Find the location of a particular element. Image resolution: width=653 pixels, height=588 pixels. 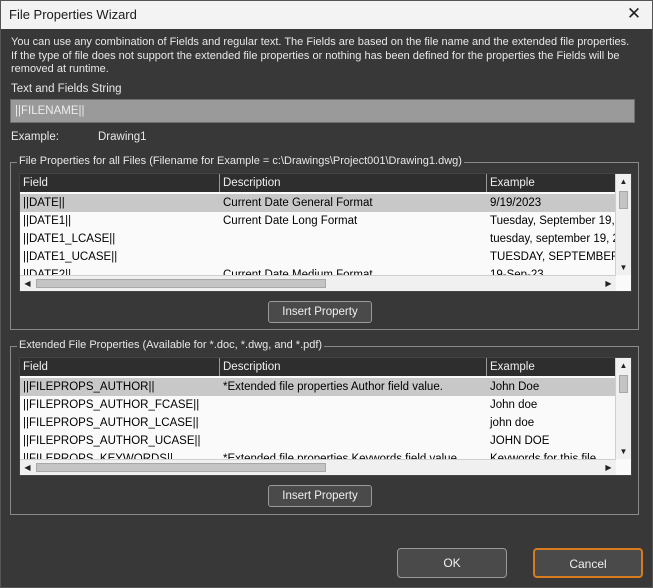

description-cell: Current Date General Format is located at coordinates (298, 203).